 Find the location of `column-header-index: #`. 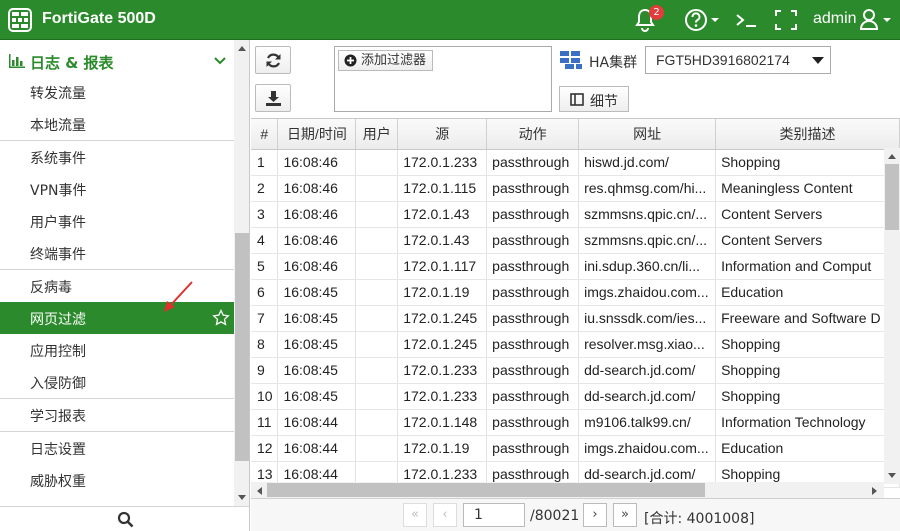

column-header-index: # is located at coordinates (265, 134).